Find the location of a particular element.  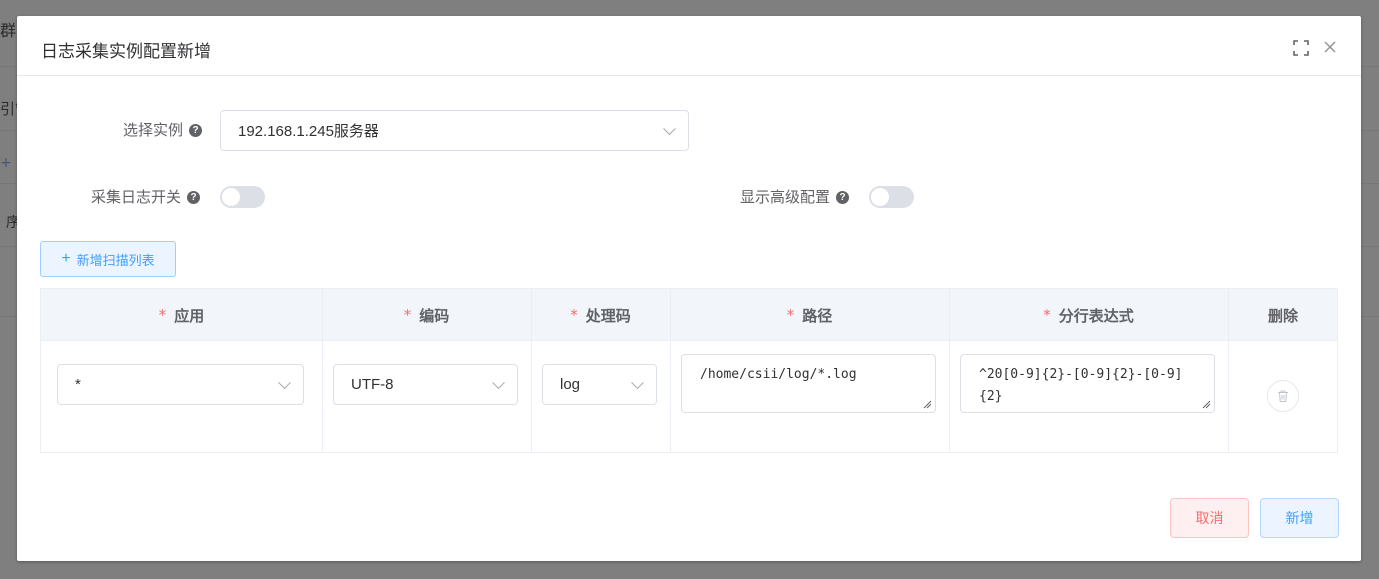

dialog-title: 日志采集实例配置新增 is located at coordinates (126, 52).